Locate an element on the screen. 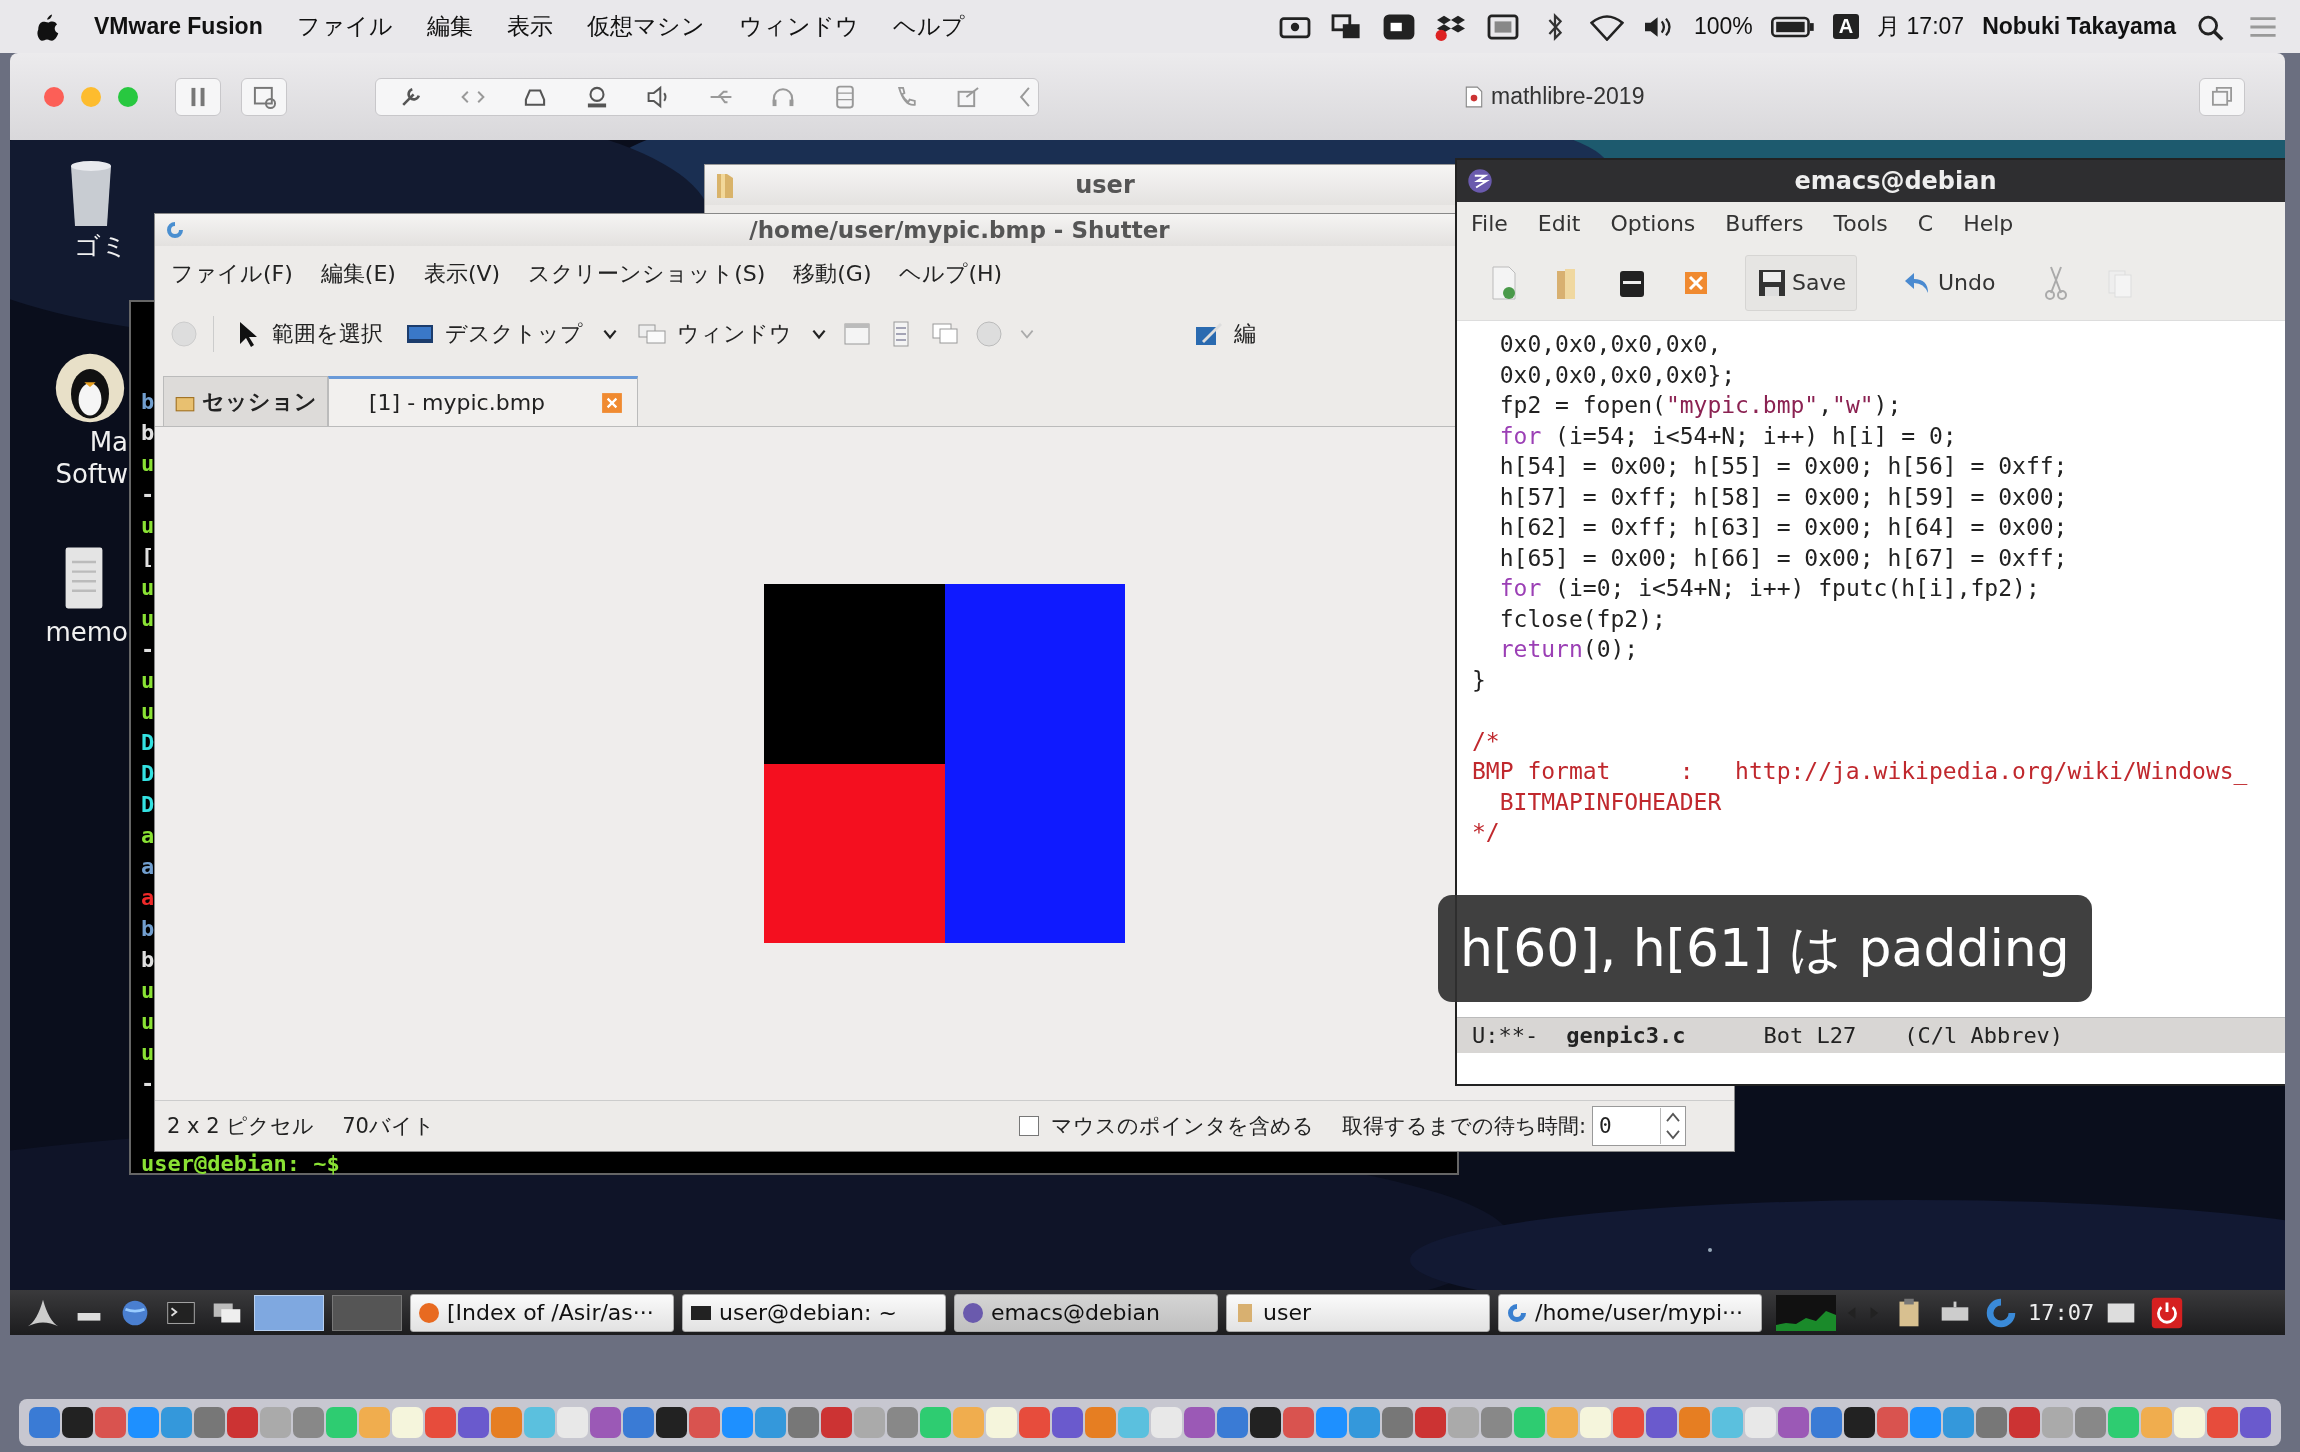 Image resolution: width=2300 pixels, height=1452 pixels. menu-item: ヘルプ is located at coordinates (928, 26).